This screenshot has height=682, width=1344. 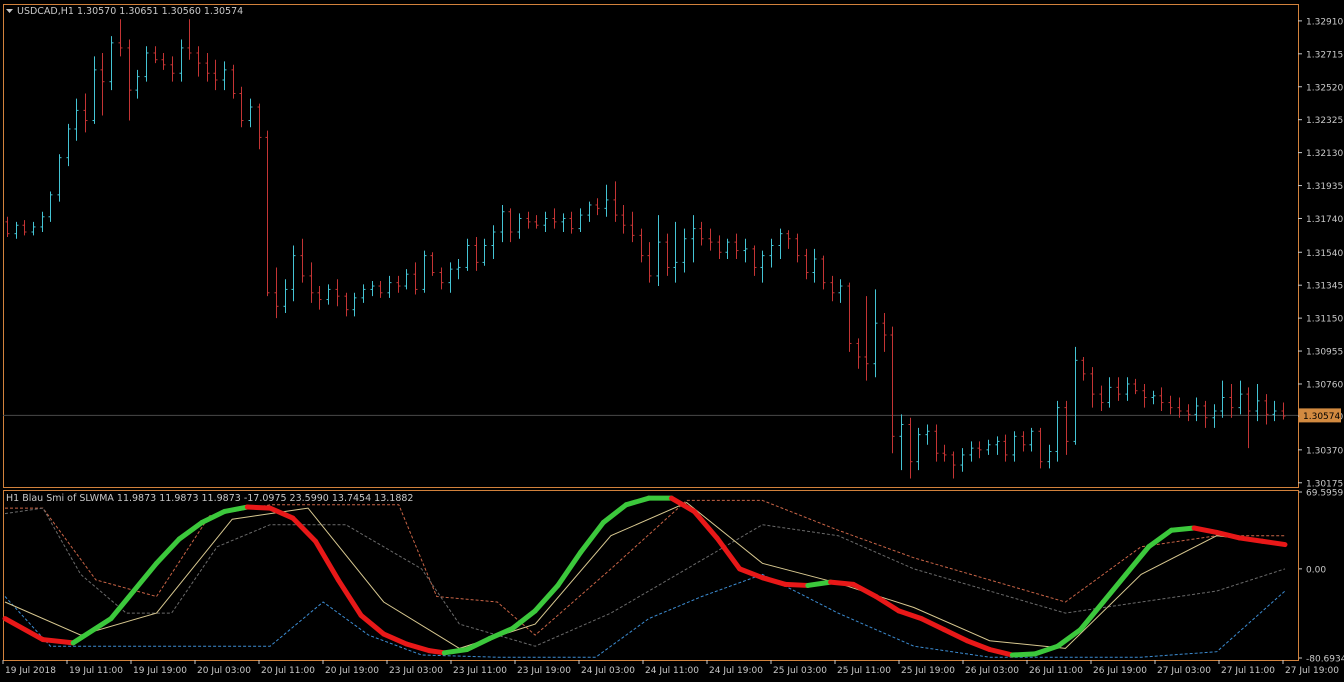 What do you see at coordinates (992, 671) in the screenshot?
I see `time-tick-label: 26 Jul 03:00` at bounding box center [992, 671].